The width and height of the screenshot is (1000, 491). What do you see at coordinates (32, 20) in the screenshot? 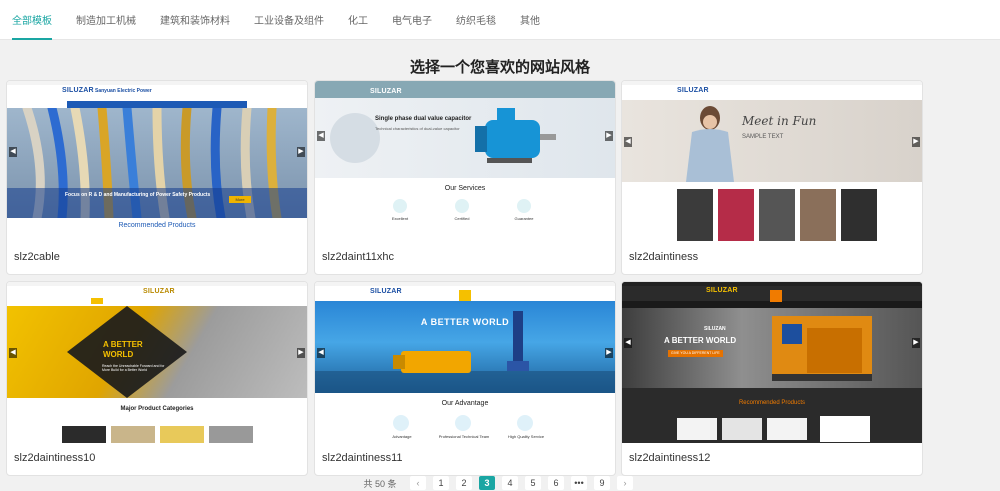
I see `tab-all-templates: 全部模板` at bounding box center [32, 20].